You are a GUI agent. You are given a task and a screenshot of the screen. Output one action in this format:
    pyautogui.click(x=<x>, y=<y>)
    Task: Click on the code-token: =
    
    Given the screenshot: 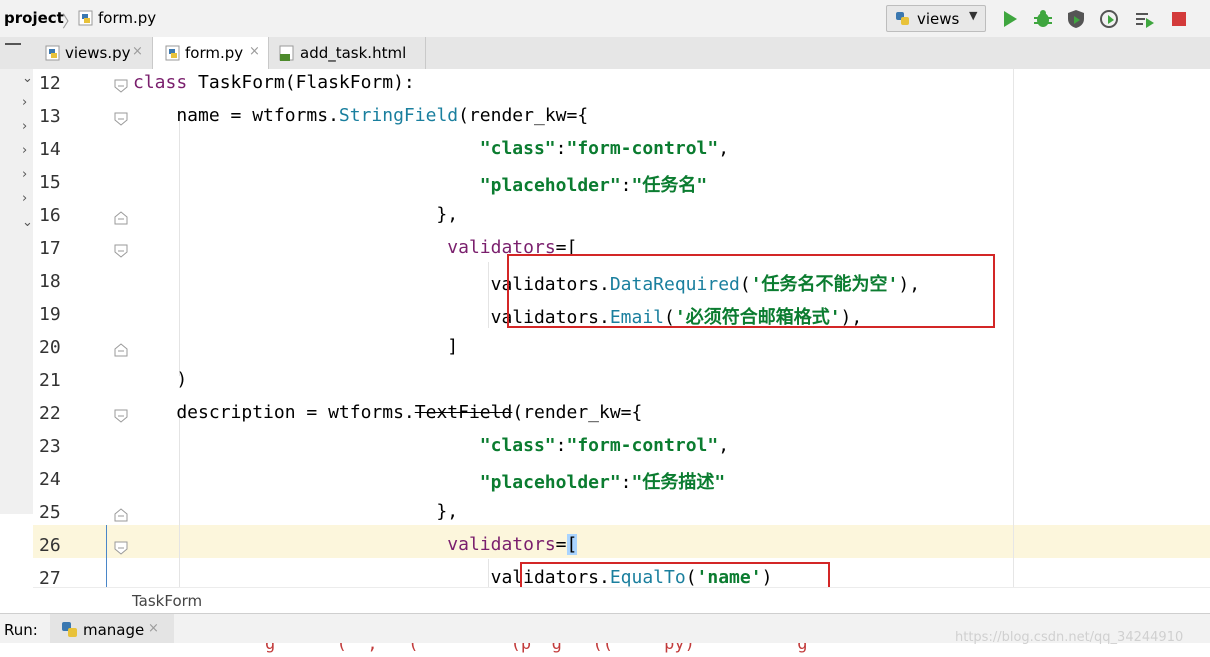 What is the action you would take?
    pyautogui.click(x=561, y=544)
    